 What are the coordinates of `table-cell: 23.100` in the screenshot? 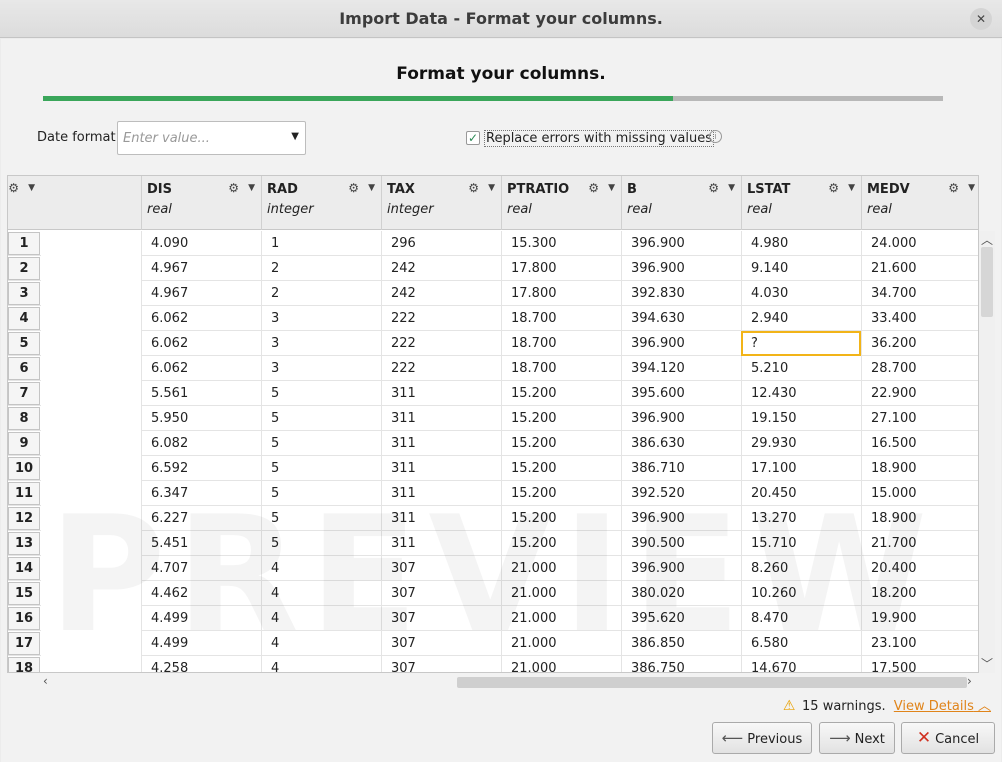 It's located at (919, 643).